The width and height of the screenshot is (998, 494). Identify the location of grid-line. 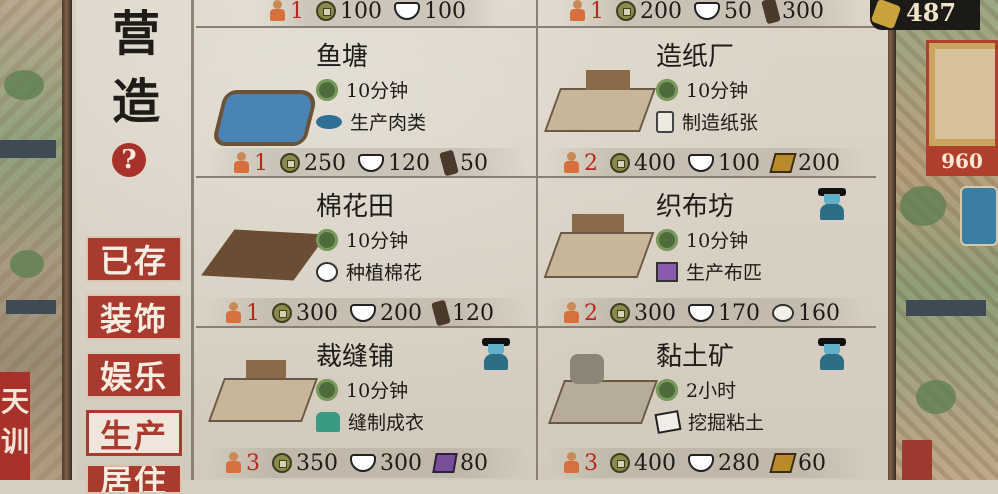
(537, 240).